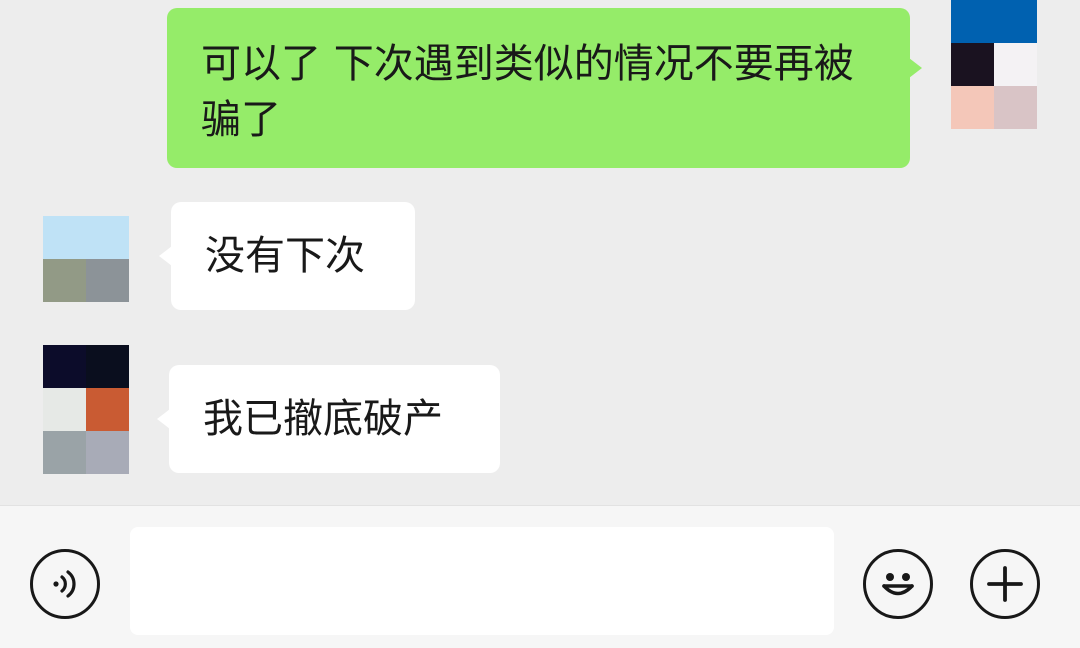 The image size is (1080, 648). I want to click on plus-icon, so click(1005, 584).